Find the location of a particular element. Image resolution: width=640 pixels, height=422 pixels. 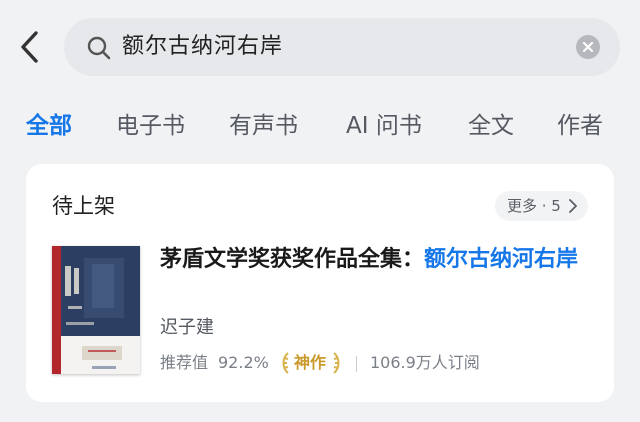

tab-audiobook: 有声书 is located at coordinates (263, 126).